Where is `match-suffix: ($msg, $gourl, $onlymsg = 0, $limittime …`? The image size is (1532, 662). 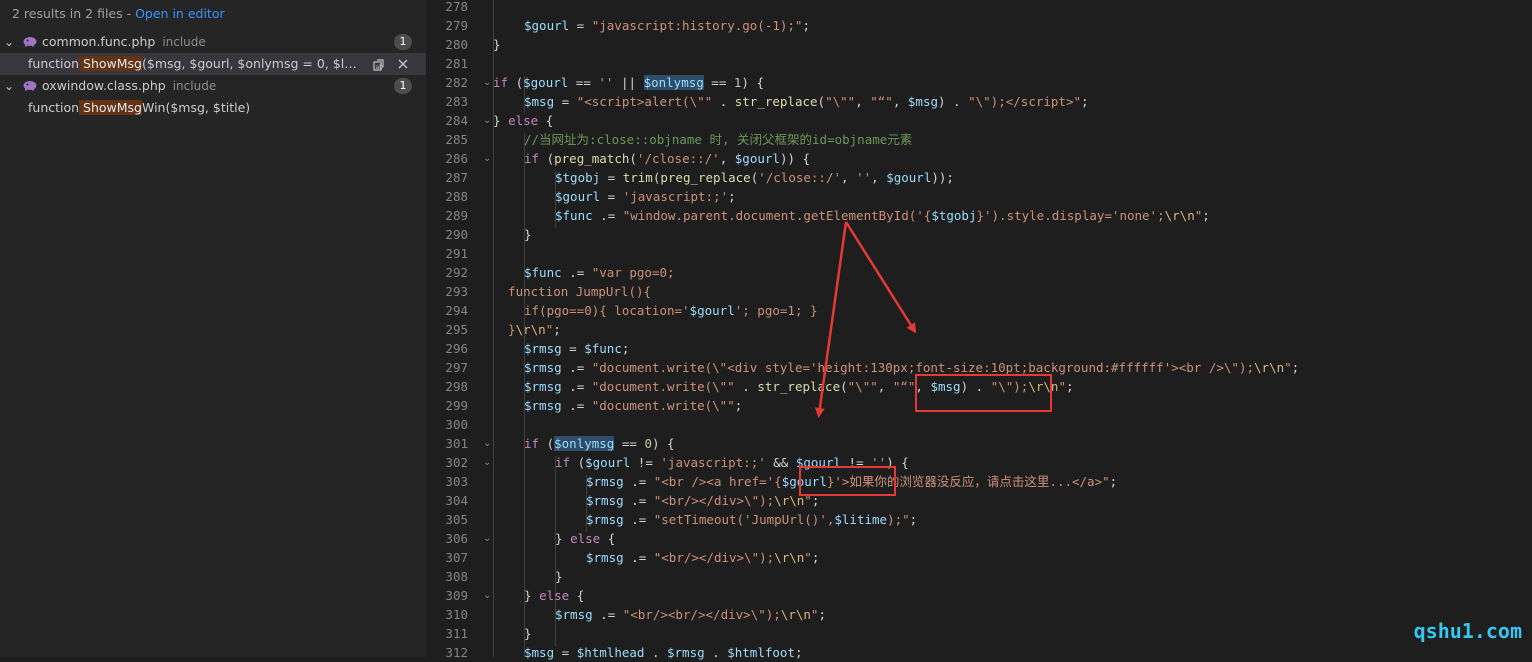 match-suffix: ($msg, $gourl, $onlymsg = 0, $limittime … is located at coordinates (251, 63).